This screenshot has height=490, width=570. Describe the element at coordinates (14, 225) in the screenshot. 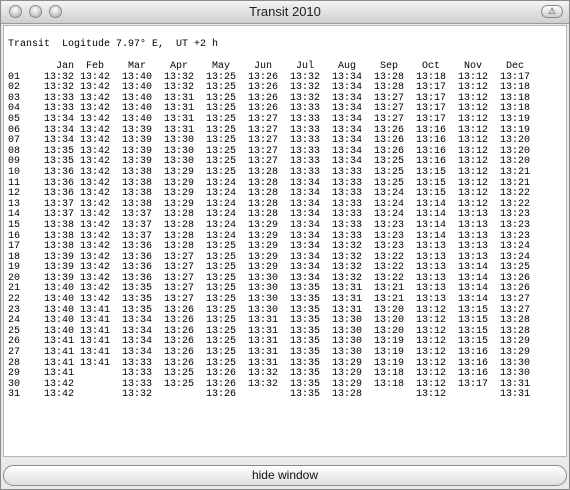

I see `day-label: 15` at that location.